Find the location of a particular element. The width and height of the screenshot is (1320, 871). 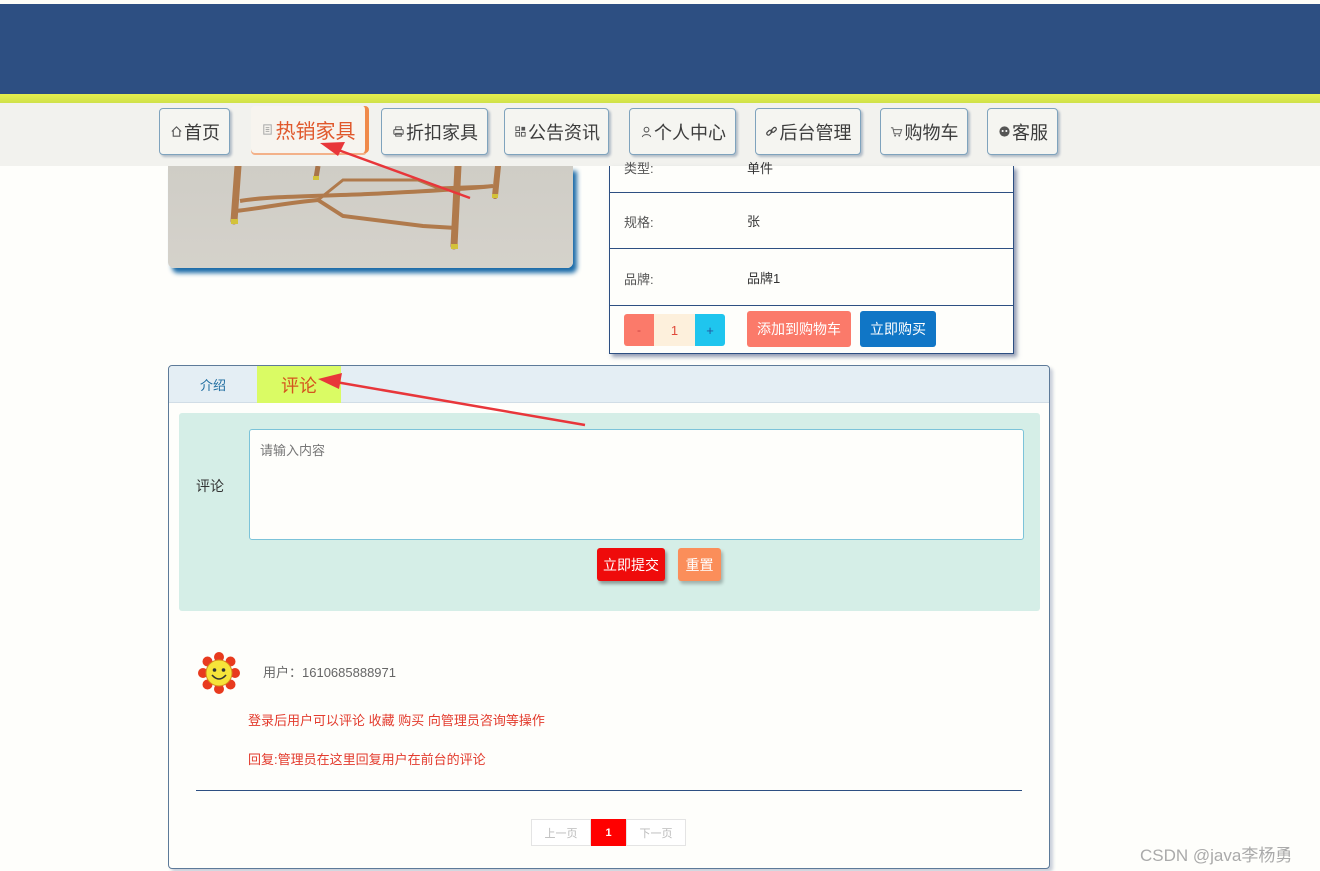

nav-item-admin: 后台管理 is located at coordinates (808, 131).